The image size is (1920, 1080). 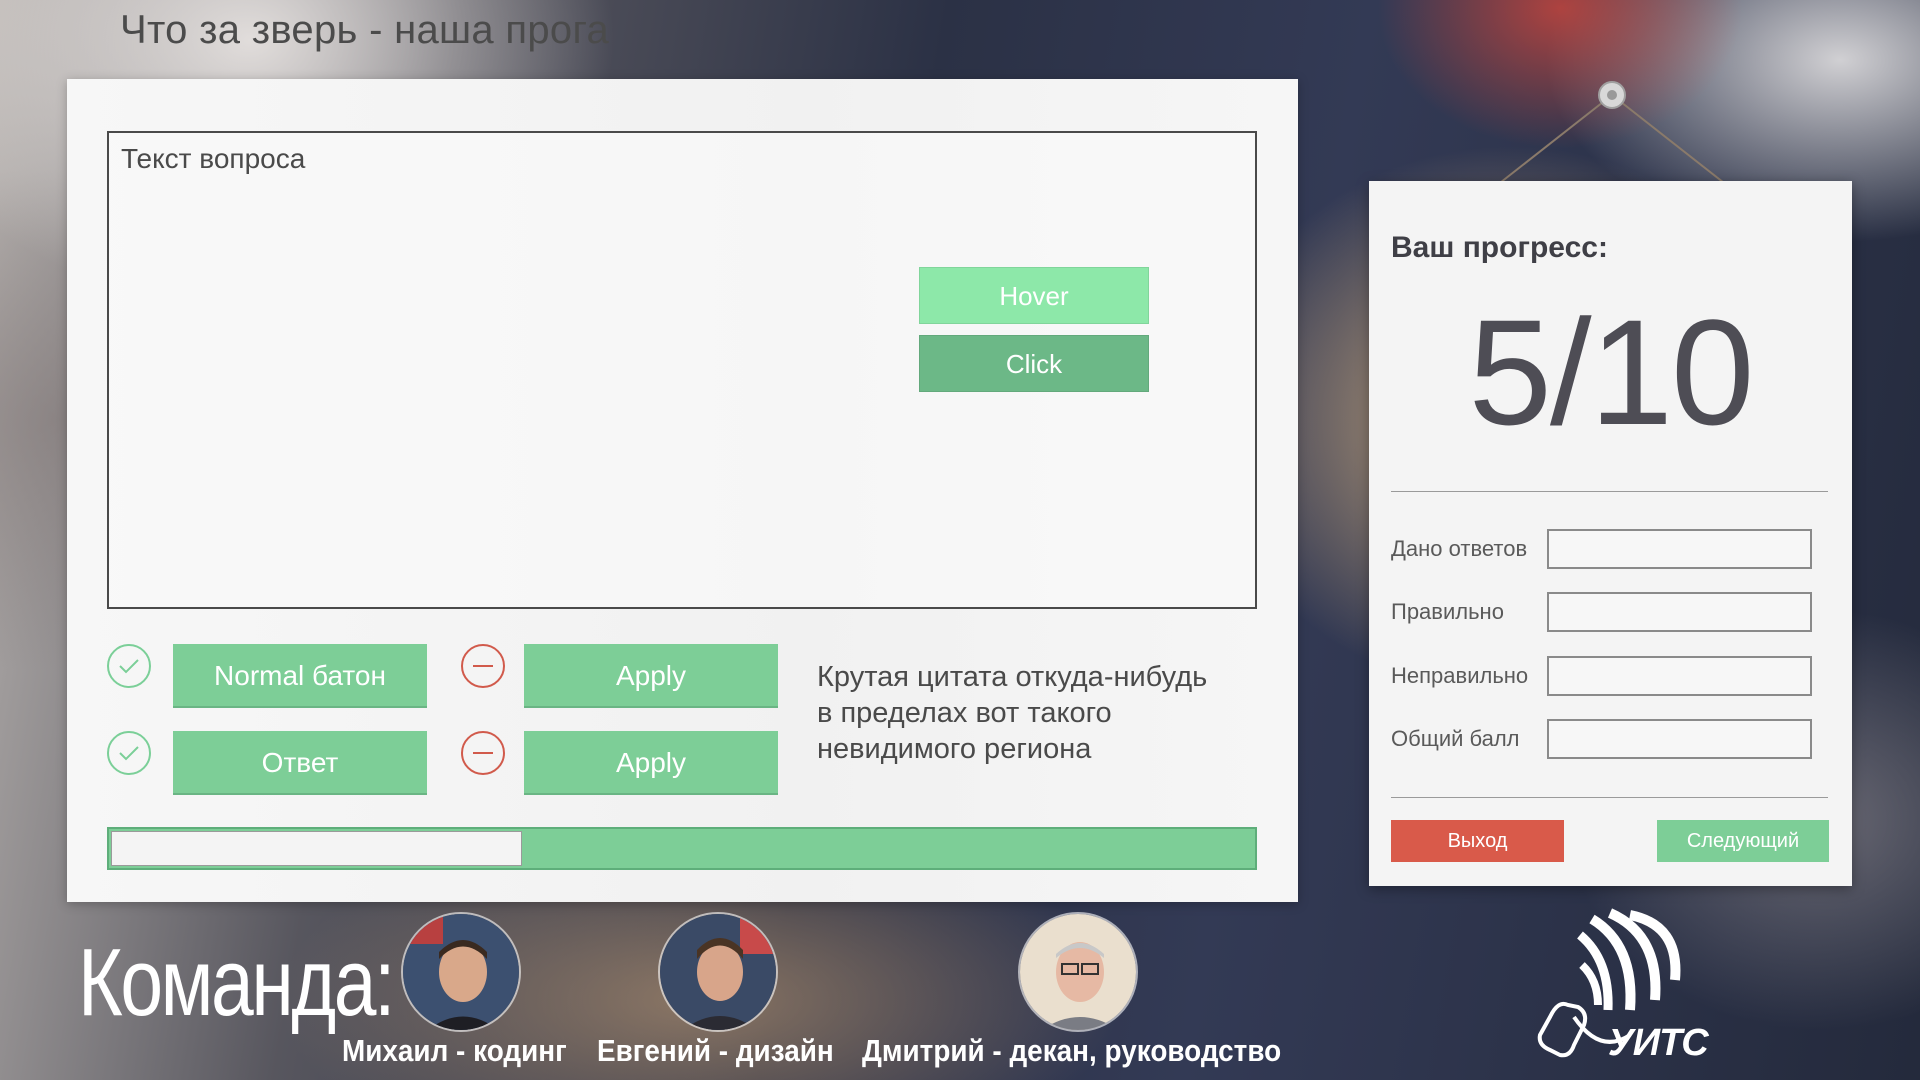 What do you see at coordinates (964, 713) in the screenshot?
I see `quote-line: в пределах вот такого` at bounding box center [964, 713].